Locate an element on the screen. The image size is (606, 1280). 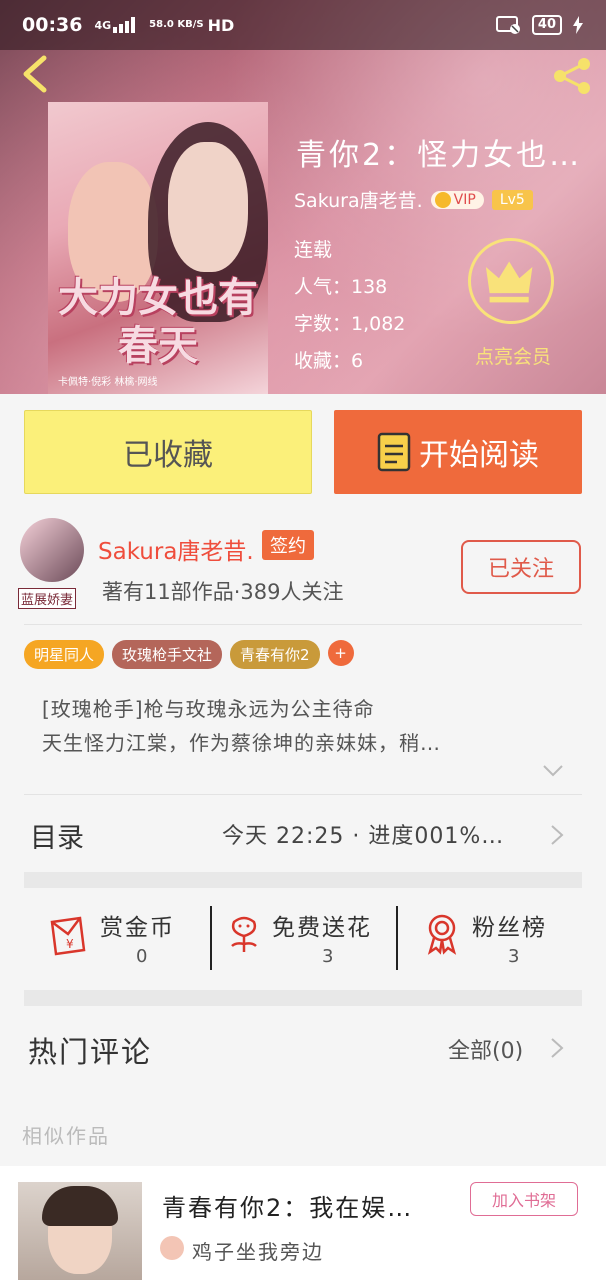
tag-item: 明星同人 is located at coordinates (64, 654).